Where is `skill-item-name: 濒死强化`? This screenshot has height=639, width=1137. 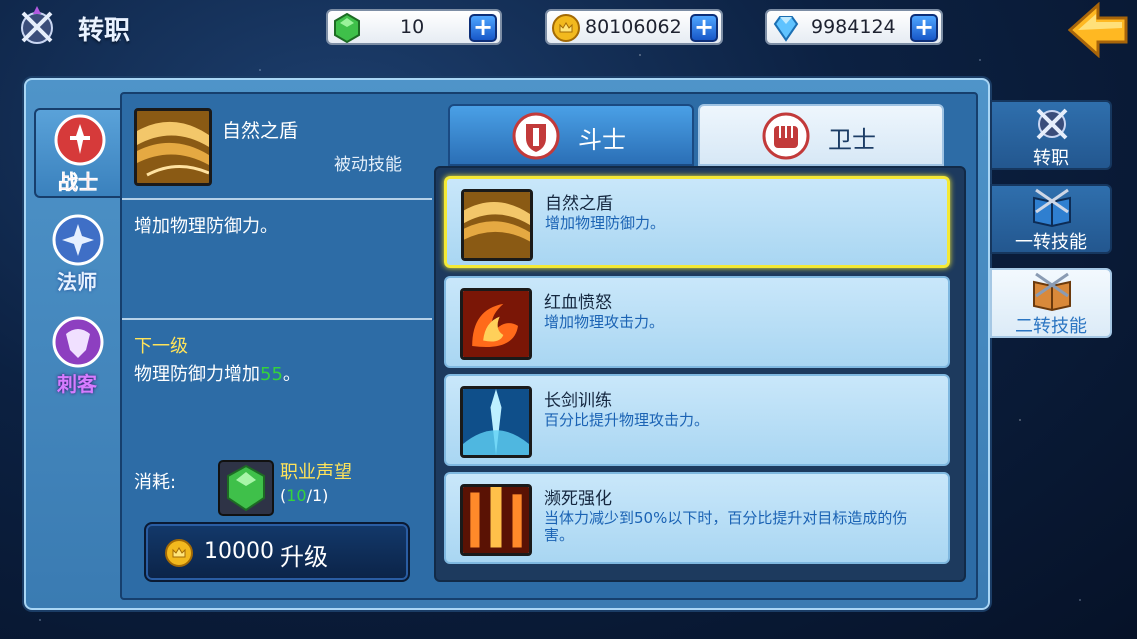
skill-item-name: 濒死强化 is located at coordinates (578, 499).